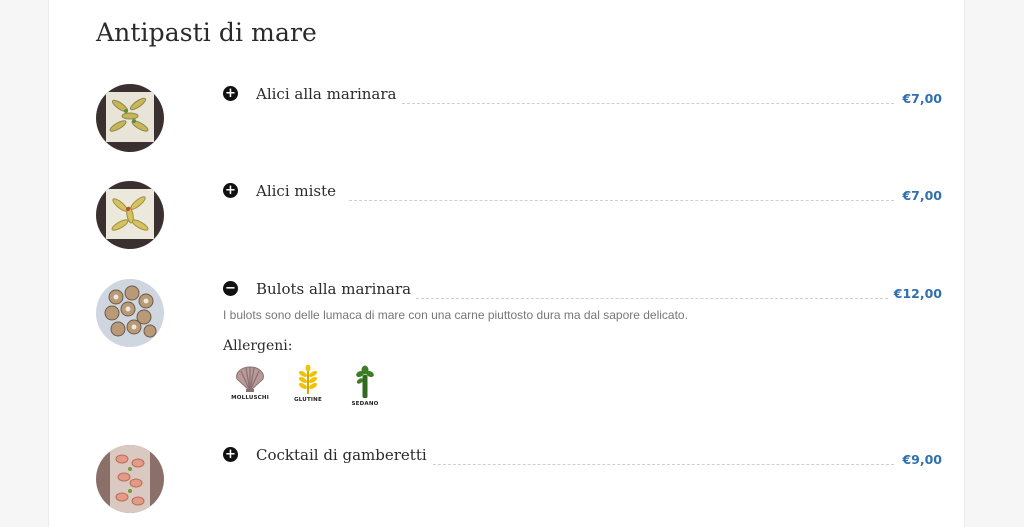  What do you see at coordinates (917, 293) in the screenshot?
I see `item-price: €12,00` at bounding box center [917, 293].